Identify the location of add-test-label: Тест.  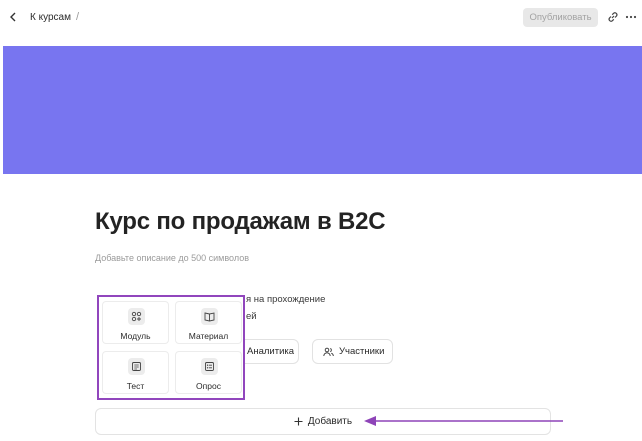
(135, 386).